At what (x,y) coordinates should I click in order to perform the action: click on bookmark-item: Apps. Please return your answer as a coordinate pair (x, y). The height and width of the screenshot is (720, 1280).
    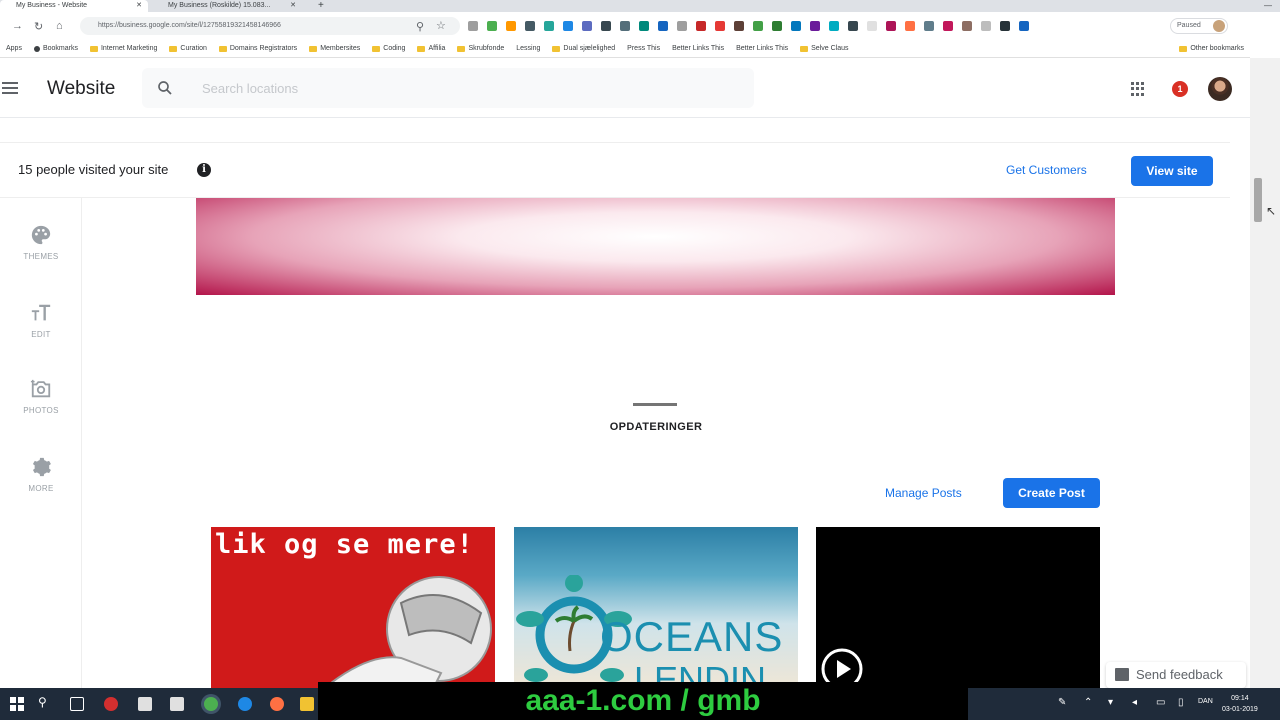
    Looking at the image, I should click on (14, 48).